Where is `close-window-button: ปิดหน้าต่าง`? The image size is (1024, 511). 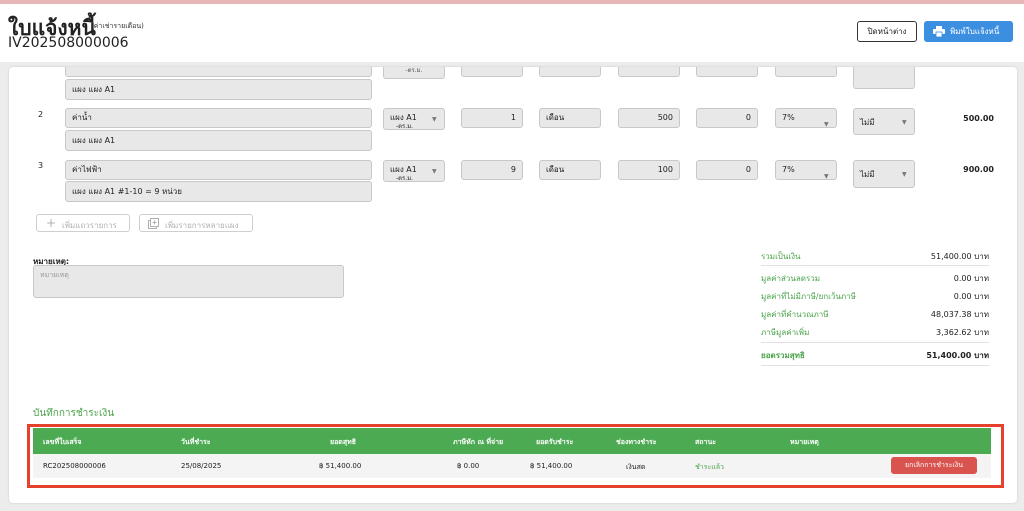 close-window-button: ปิดหน้าต่าง is located at coordinates (887, 31).